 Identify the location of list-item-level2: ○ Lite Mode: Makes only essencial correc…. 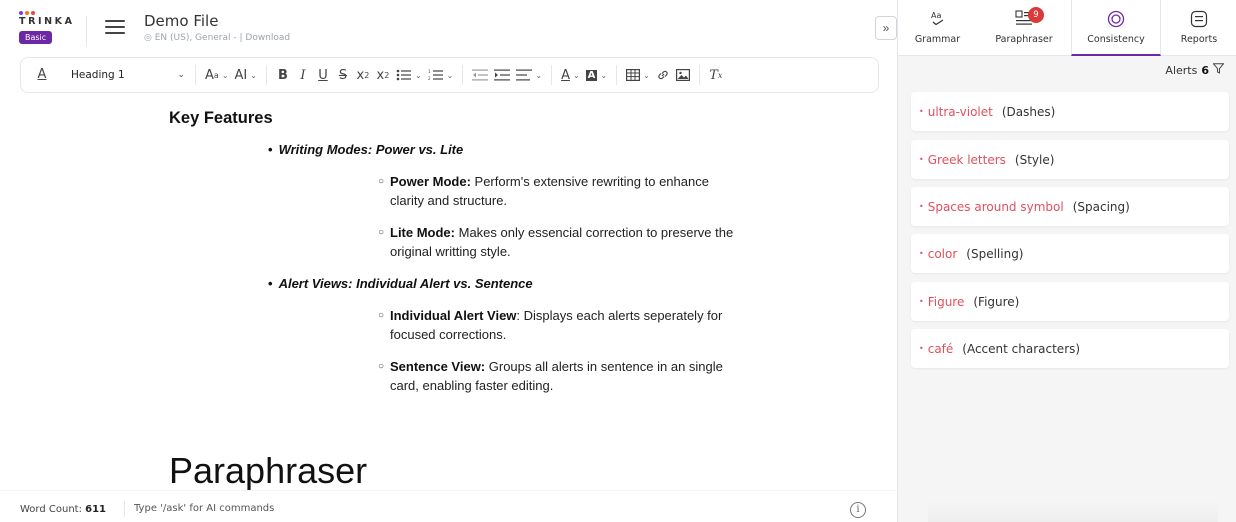
(558, 242).